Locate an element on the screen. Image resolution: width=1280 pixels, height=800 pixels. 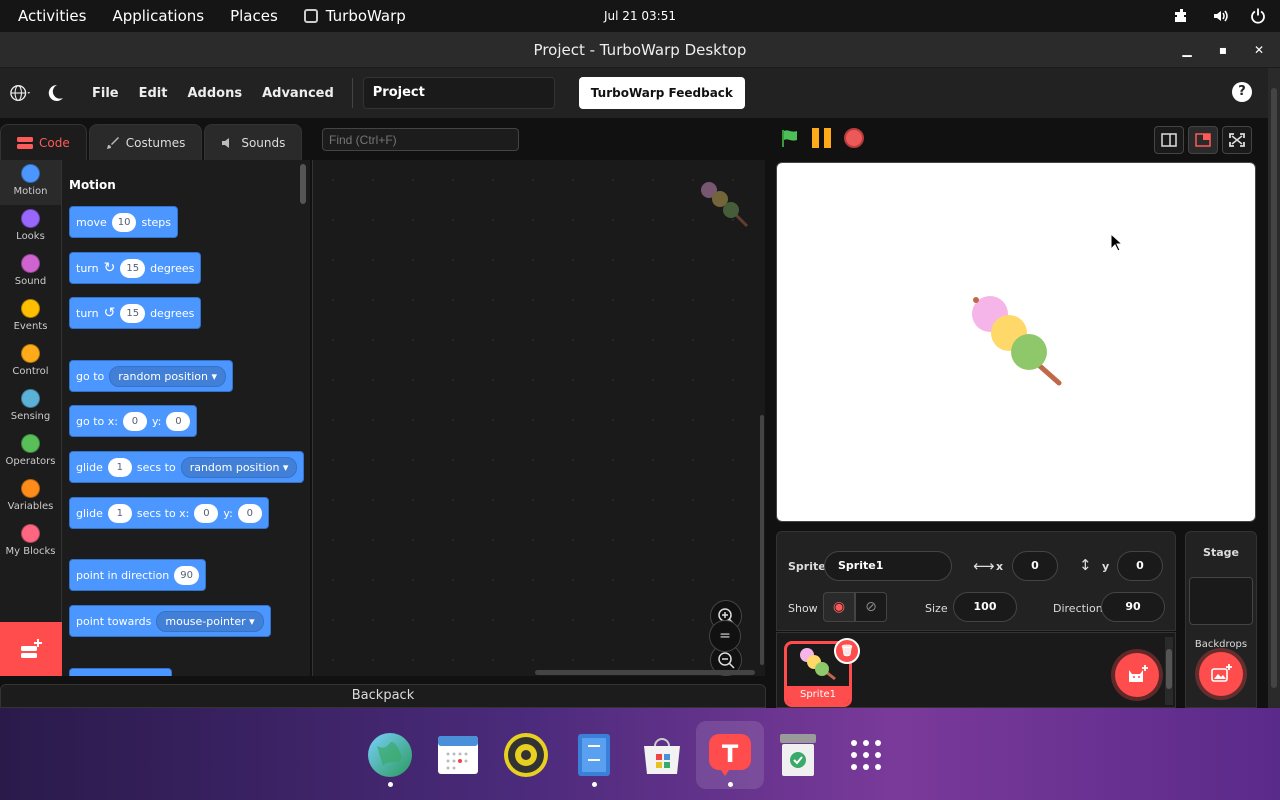
category-color-dot is located at coordinates (30, 263).